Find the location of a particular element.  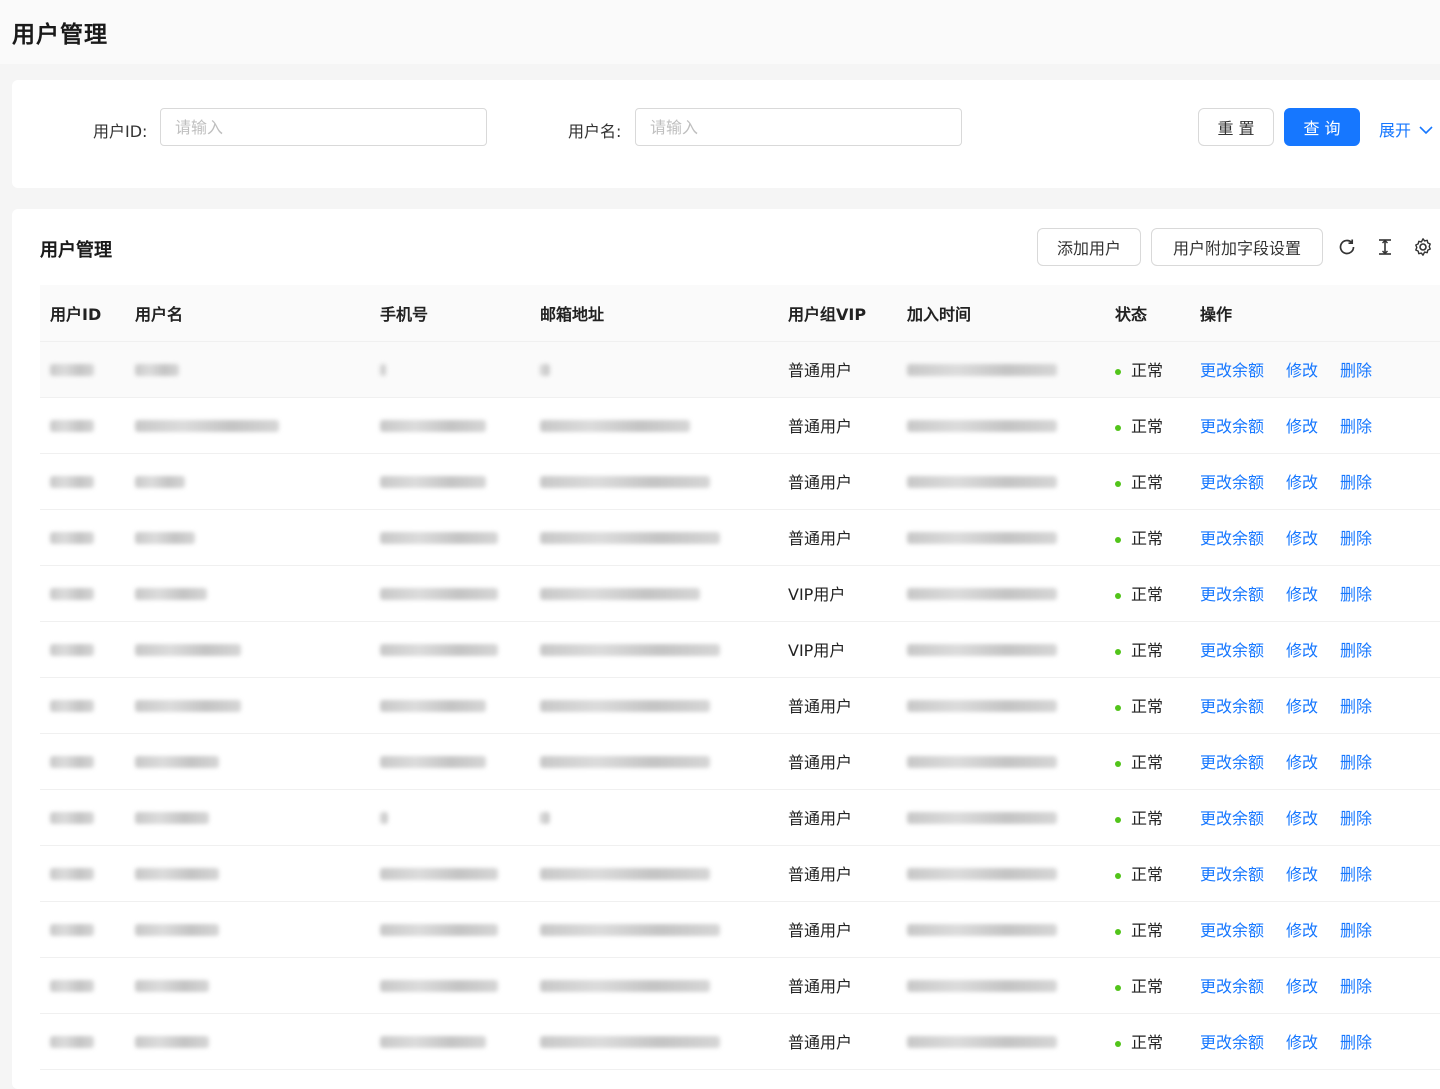

column-height-icon is located at coordinates (1385, 247).